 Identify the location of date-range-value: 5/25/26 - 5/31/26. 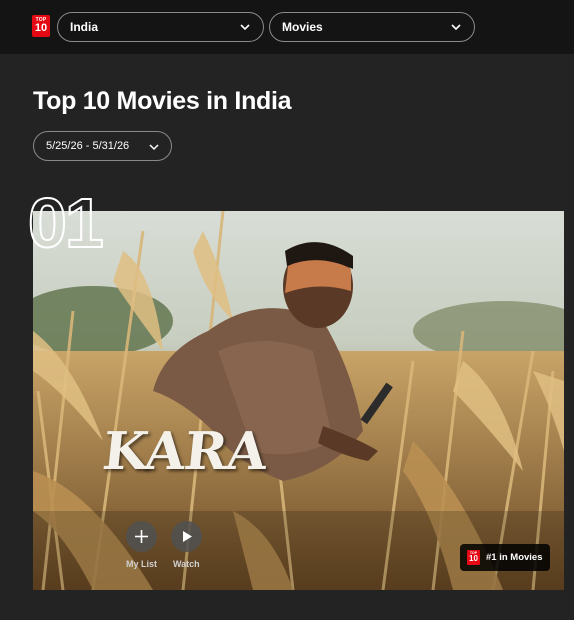
(88, 146).